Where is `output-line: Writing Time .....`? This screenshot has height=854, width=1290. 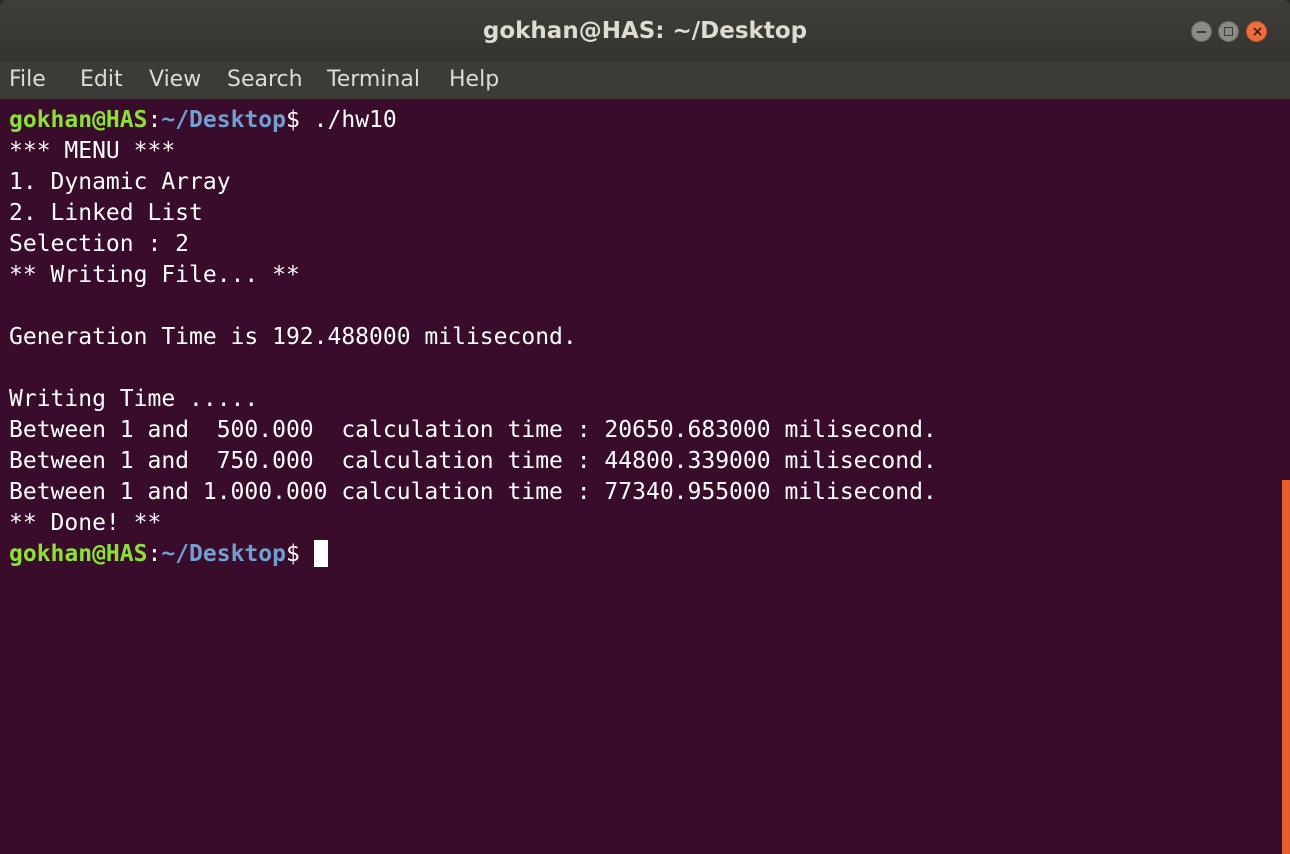 output-line: Writing Time ..... is located at coordinates (134, 399).